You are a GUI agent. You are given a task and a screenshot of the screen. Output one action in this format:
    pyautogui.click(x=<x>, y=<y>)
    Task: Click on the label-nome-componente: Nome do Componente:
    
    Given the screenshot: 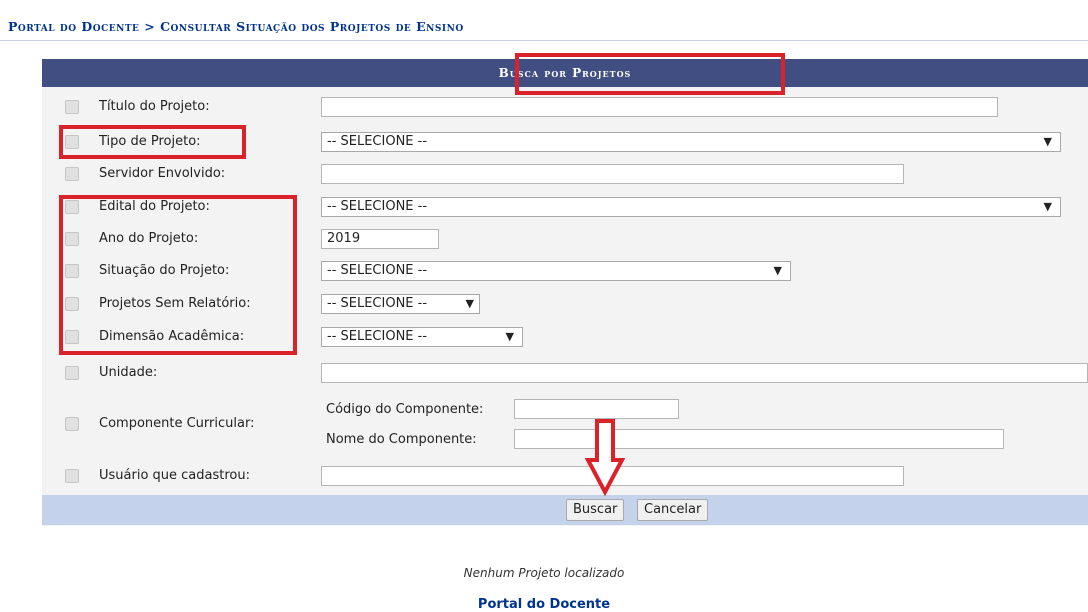 What is the action you would take?
    pyautogui.click(x=401, y=439)
    